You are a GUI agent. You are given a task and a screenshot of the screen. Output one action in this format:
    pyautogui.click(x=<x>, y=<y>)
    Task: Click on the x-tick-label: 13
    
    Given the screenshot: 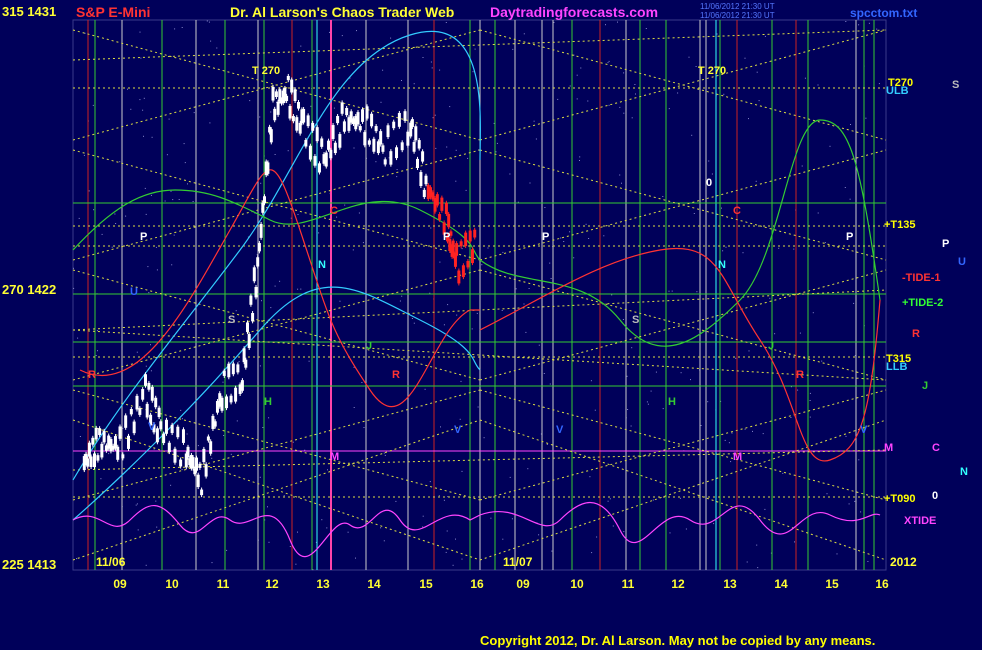 What is the action you would take?
    pyautogui.click(x=323, y=584)
    